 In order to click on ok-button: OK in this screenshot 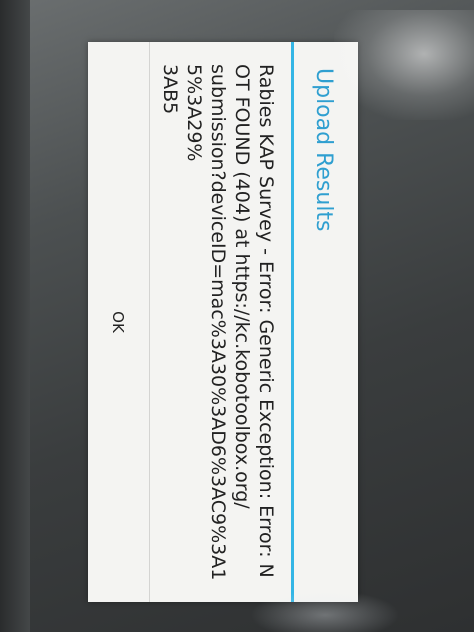, I will do `click(118, 322)`.